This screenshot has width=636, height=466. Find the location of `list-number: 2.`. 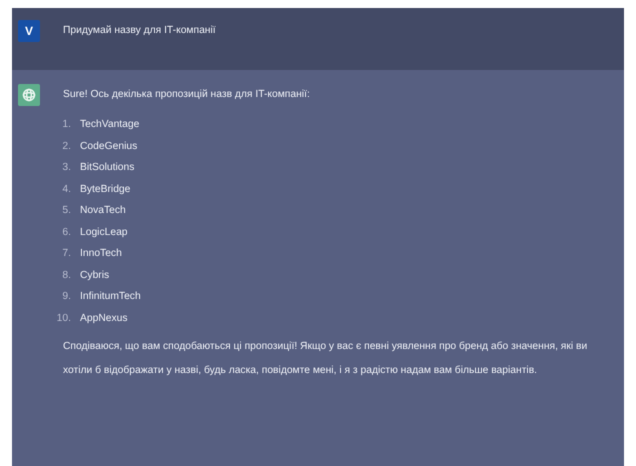

list-number: 2. is located at coordinates (66, 146).